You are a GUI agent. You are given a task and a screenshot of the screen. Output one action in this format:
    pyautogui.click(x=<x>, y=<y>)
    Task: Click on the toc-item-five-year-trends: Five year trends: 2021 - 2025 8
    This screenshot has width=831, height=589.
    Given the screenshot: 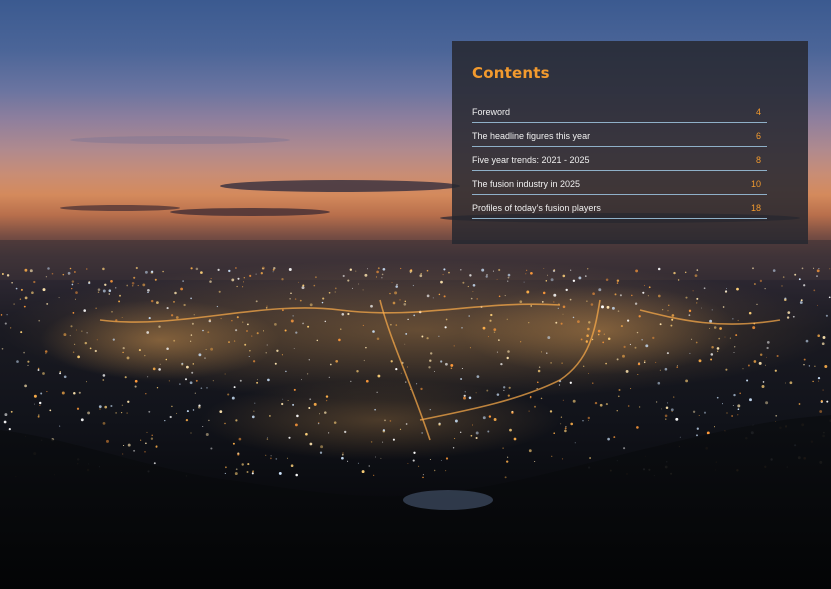 What is the action you would take?
    pyautogui.click(x=619, y=159)
    